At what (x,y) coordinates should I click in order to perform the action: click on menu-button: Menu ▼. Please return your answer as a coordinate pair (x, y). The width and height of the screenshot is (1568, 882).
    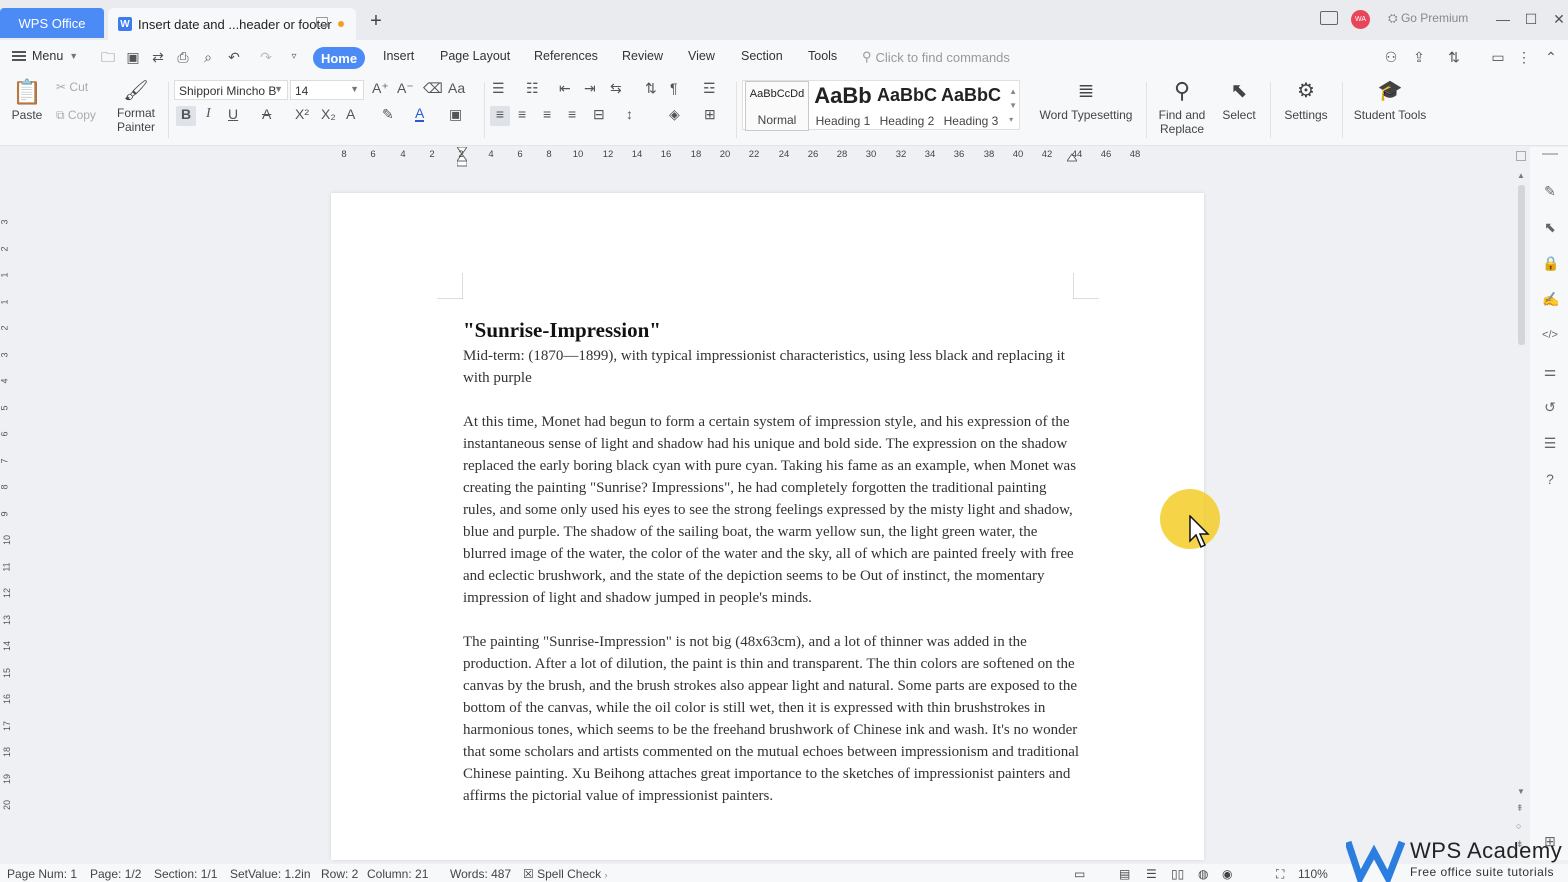
    Looking at the image, I should click on (45, 56).